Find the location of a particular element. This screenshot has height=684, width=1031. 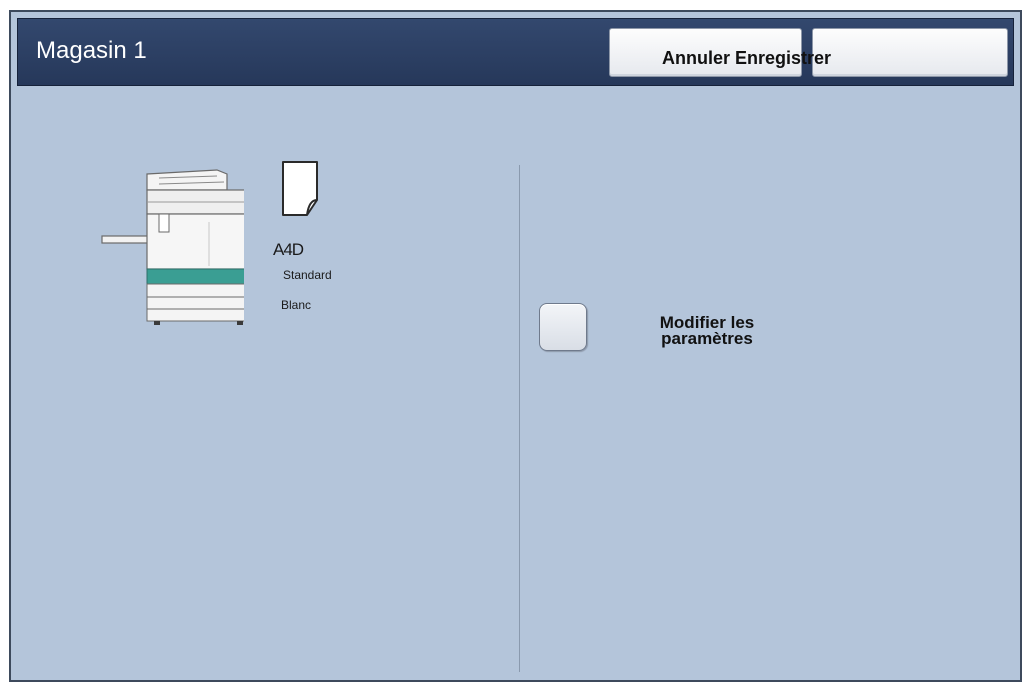

modify-settings-label: Modifier les paramètres is located at coordinates (707, 331).